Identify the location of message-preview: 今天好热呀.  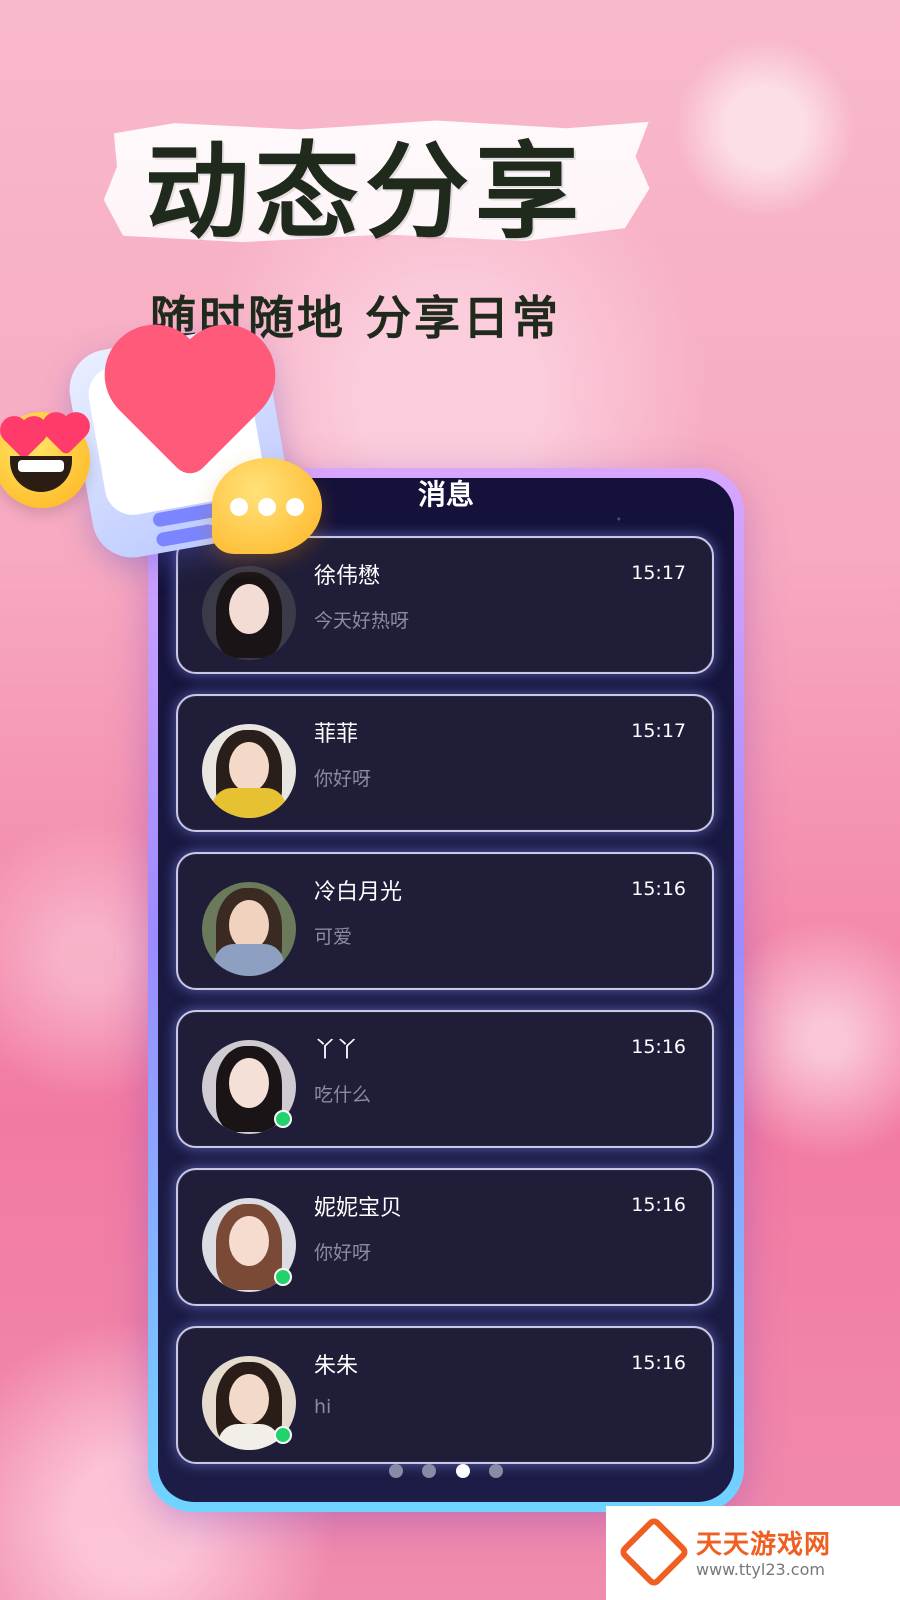
(362, 621).